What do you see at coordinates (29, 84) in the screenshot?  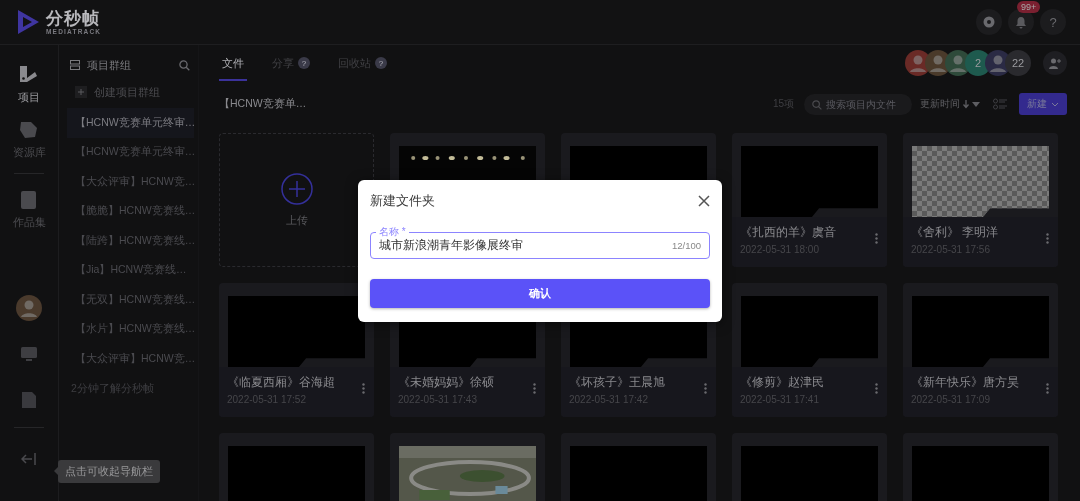 I see `nav-item: 项目` at bounding box center [29, 84].